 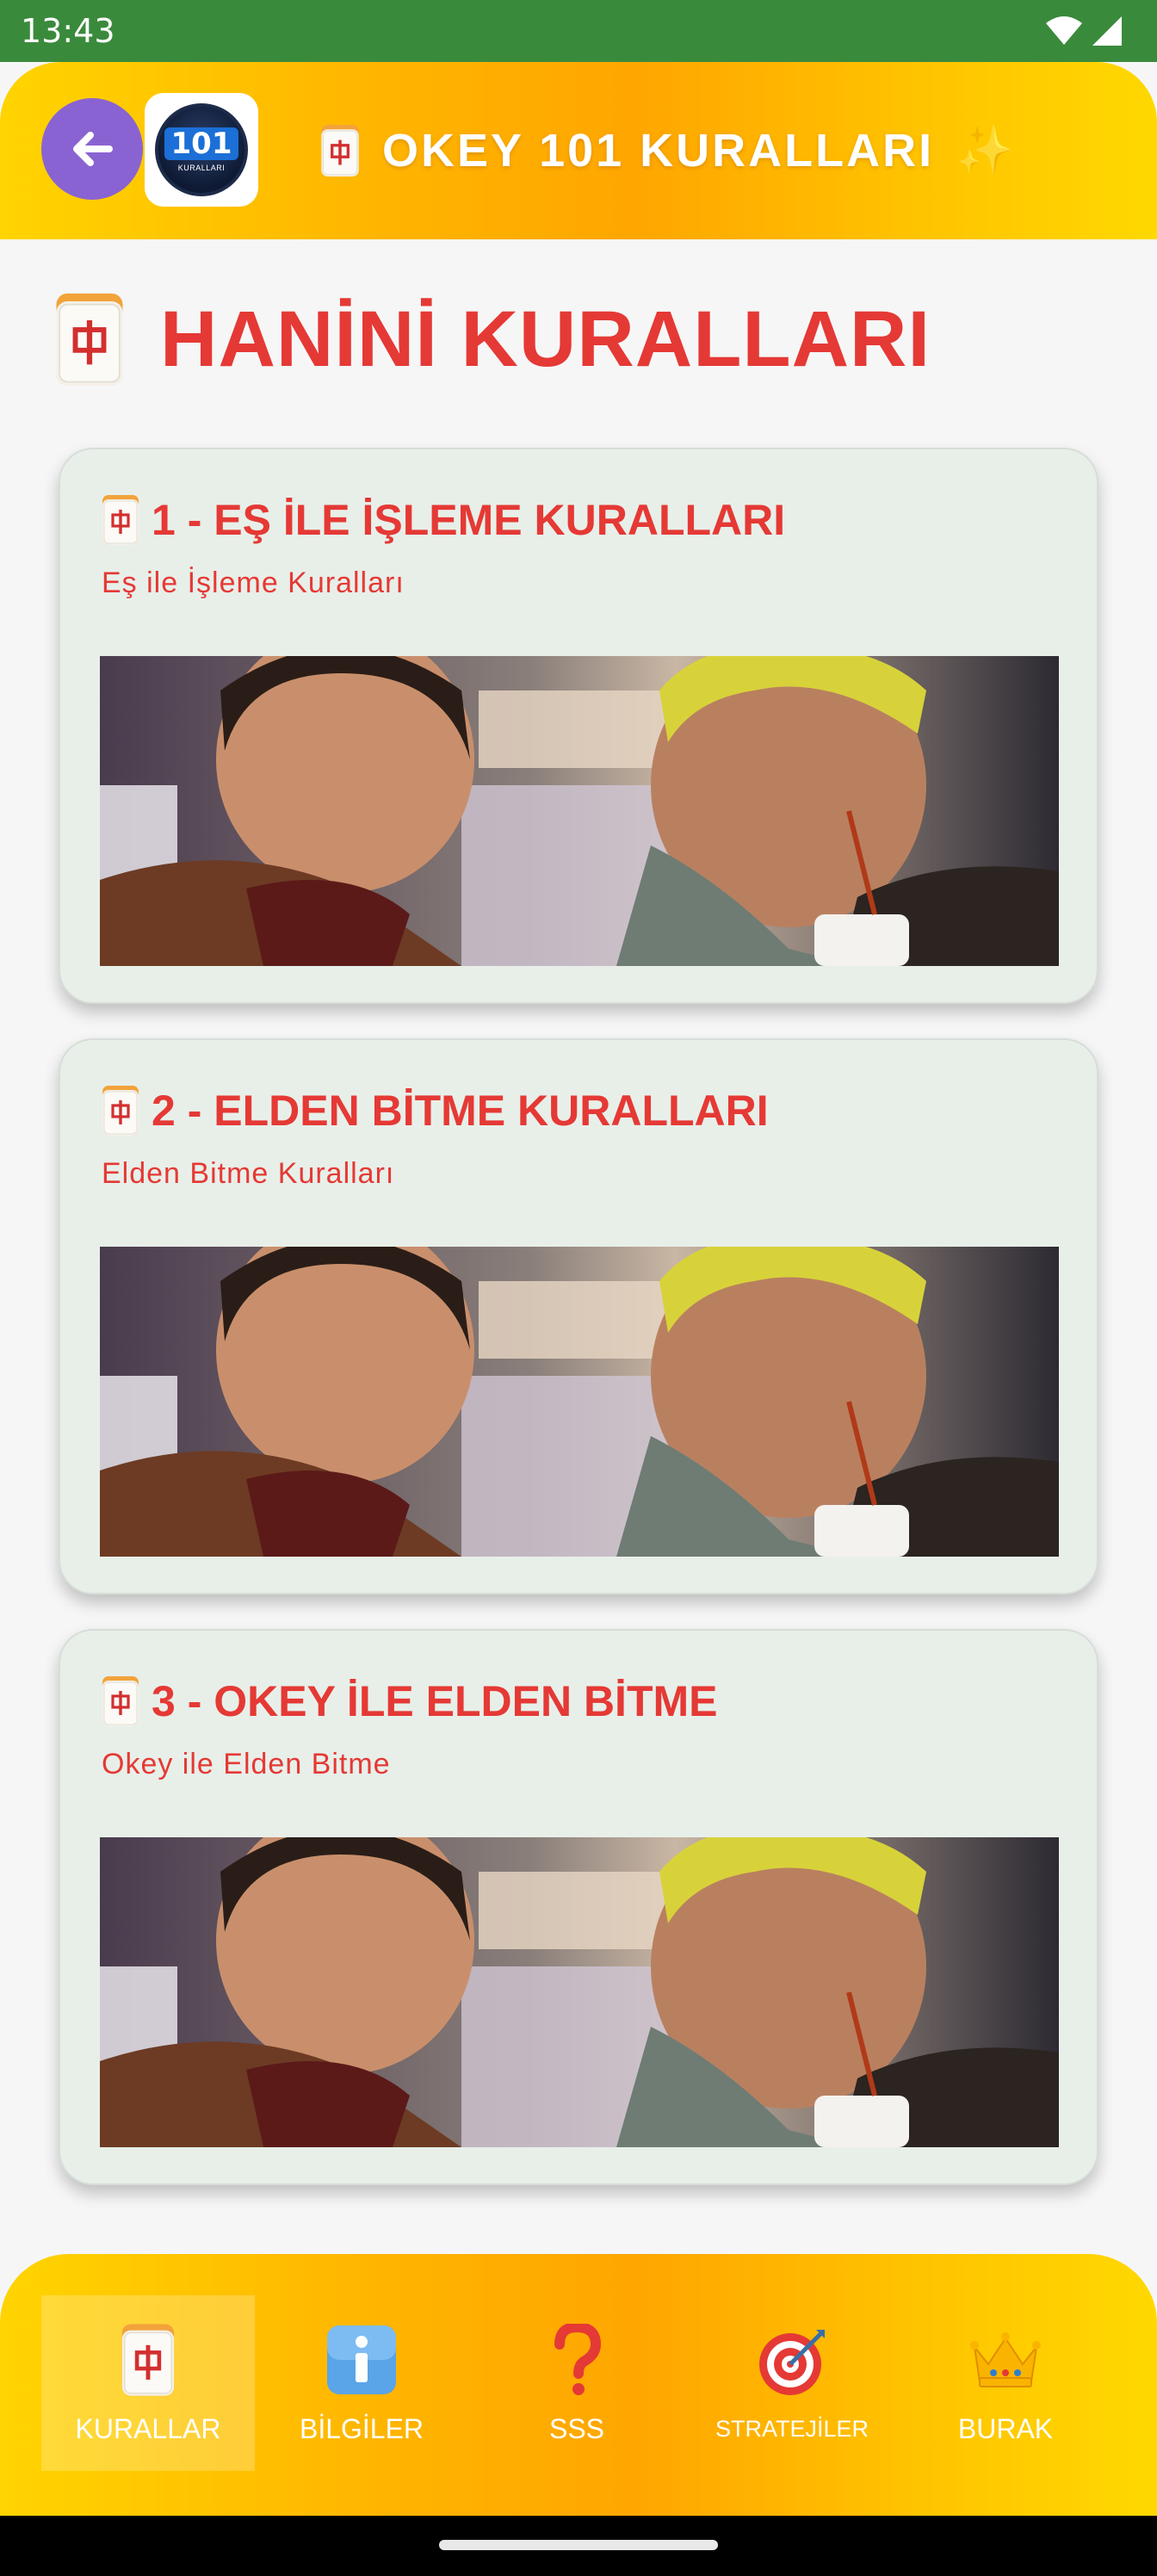 I want to click on nav-item-bilgiler: BİLGİLER, so click(x=361, y=2383).